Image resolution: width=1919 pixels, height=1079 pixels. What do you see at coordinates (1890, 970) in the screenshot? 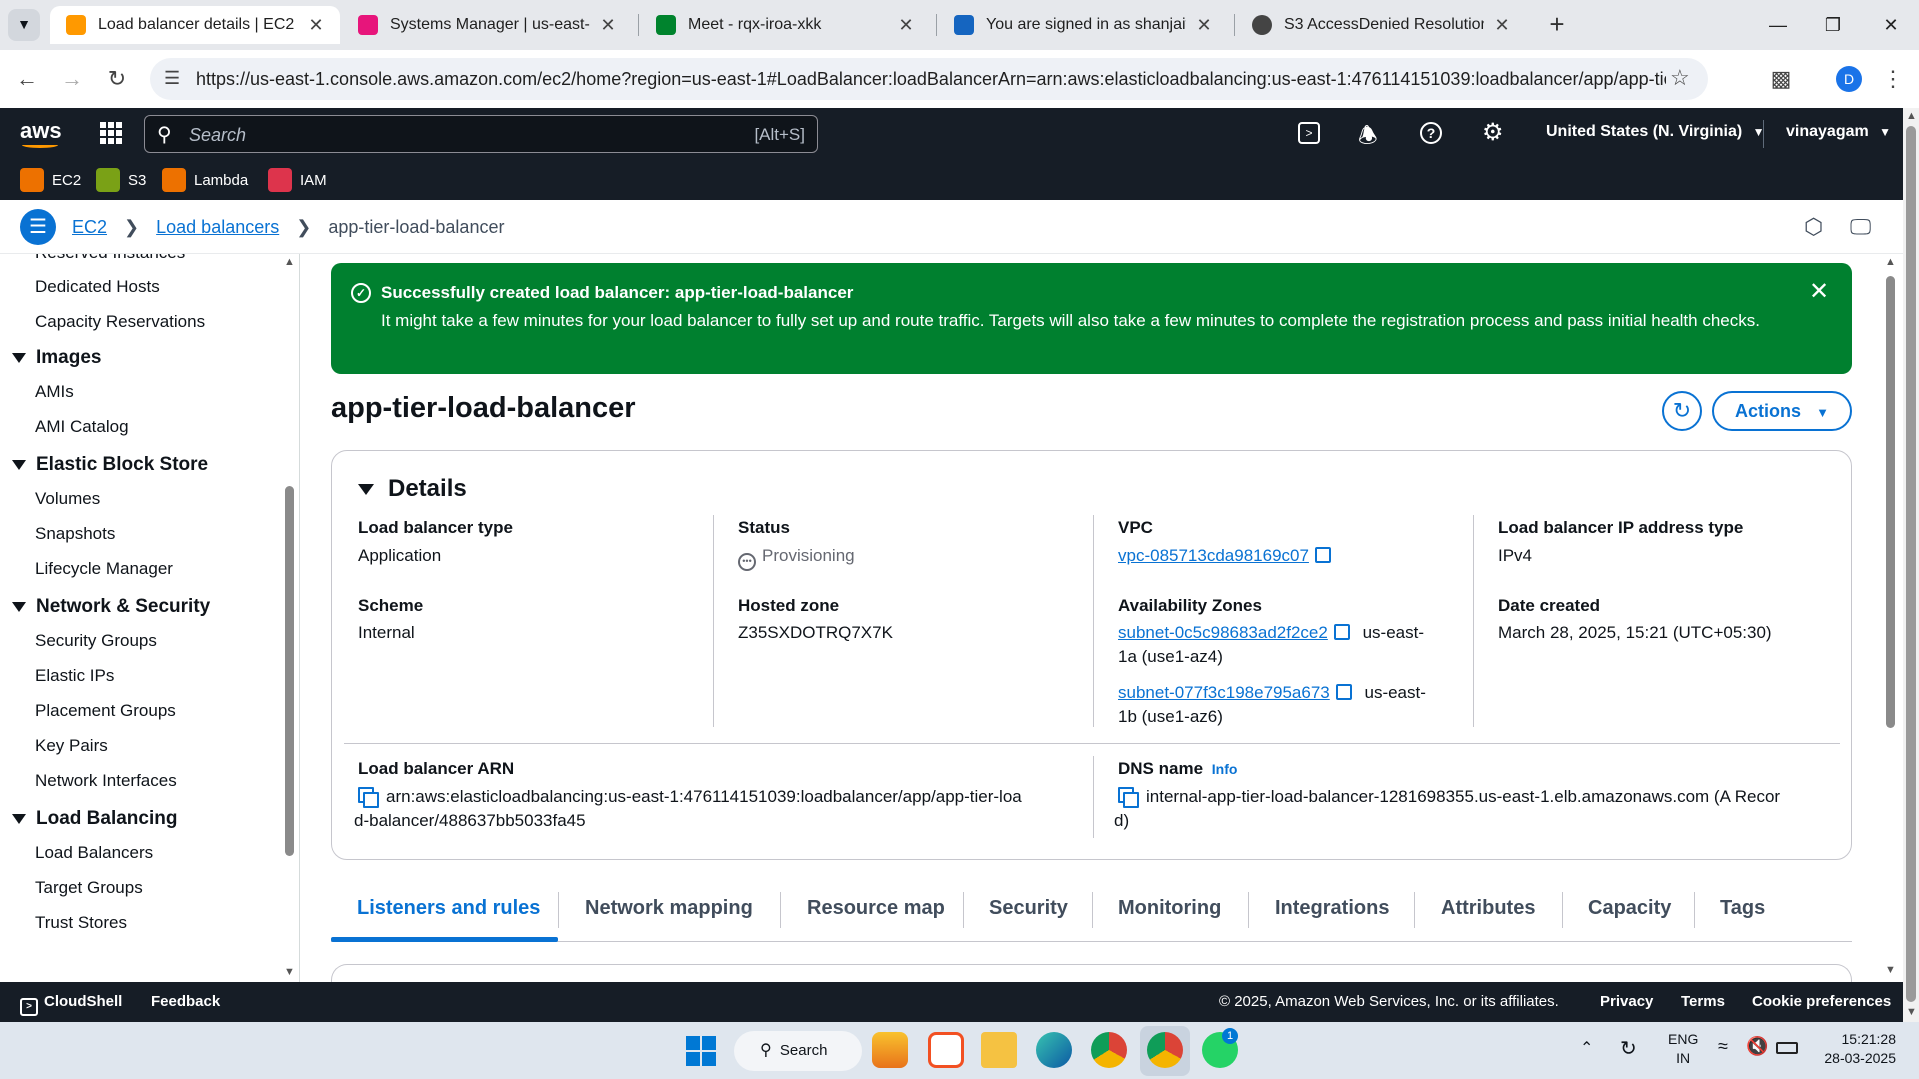
I see `main-scroll-down-icon: ▼` at bounding box center [1890, 970].